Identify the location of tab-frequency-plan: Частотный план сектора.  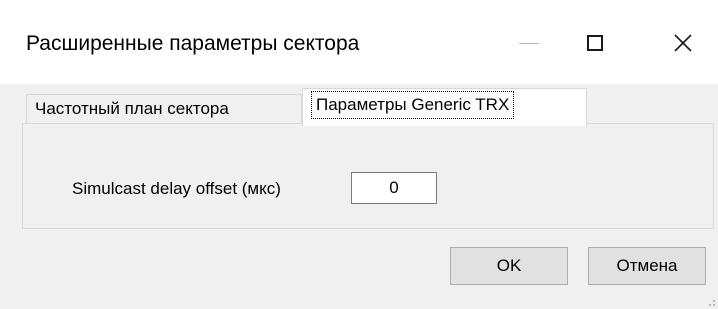
(164, 109).